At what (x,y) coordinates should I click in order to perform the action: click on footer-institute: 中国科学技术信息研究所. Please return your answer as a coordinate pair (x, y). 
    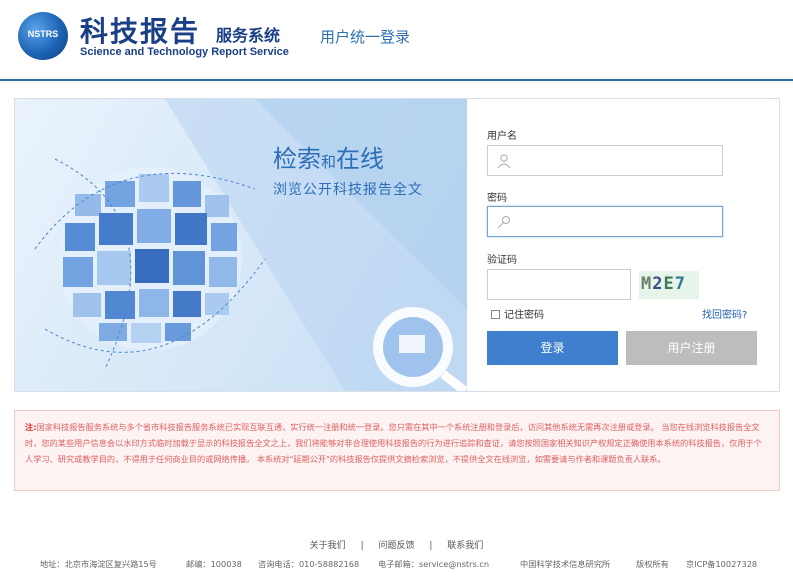
    Looking at the image, I should click on (565, 564).